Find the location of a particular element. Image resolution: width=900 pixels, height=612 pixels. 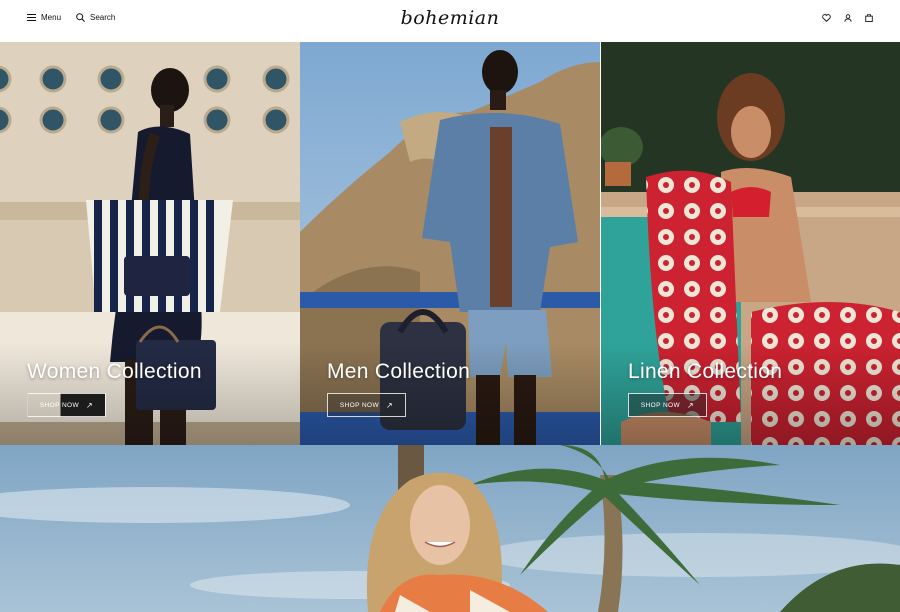

user-icon is located at coordinates (848, 18).